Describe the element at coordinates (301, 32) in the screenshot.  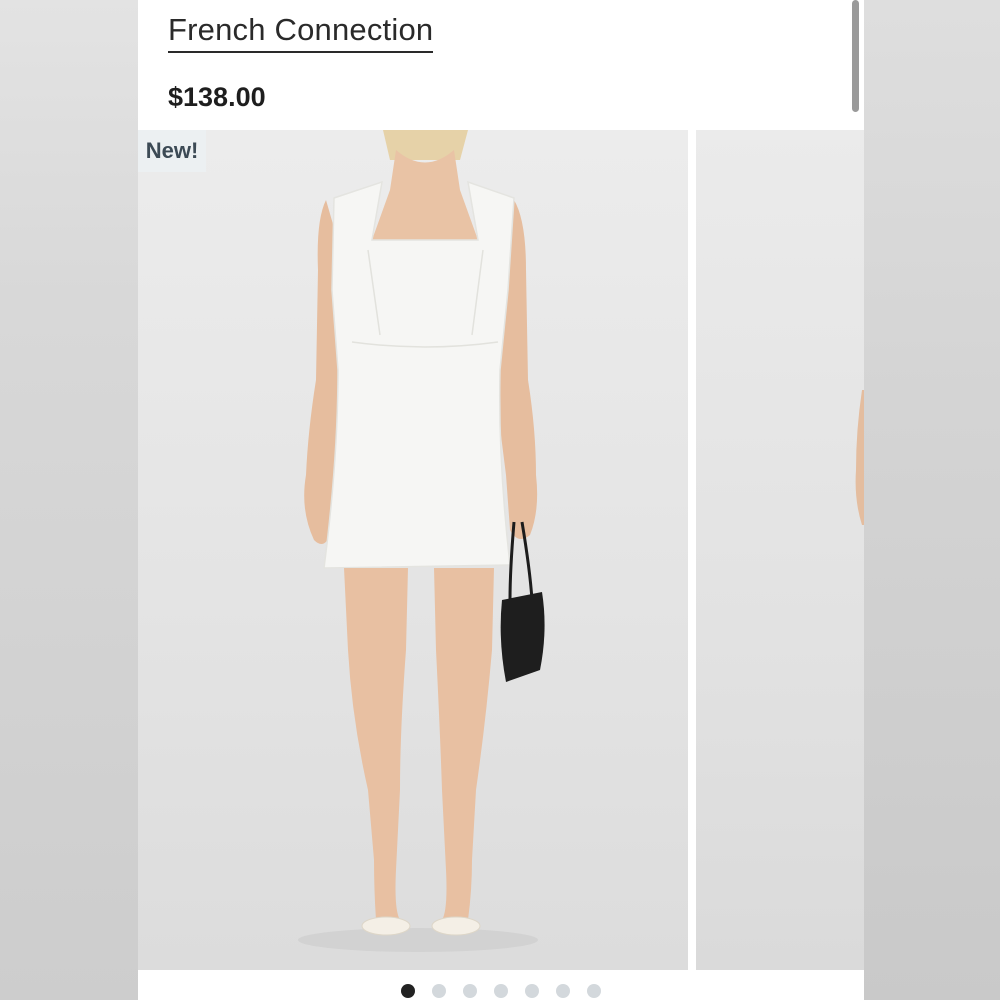
I see `brand-link: French Connection` at that location.